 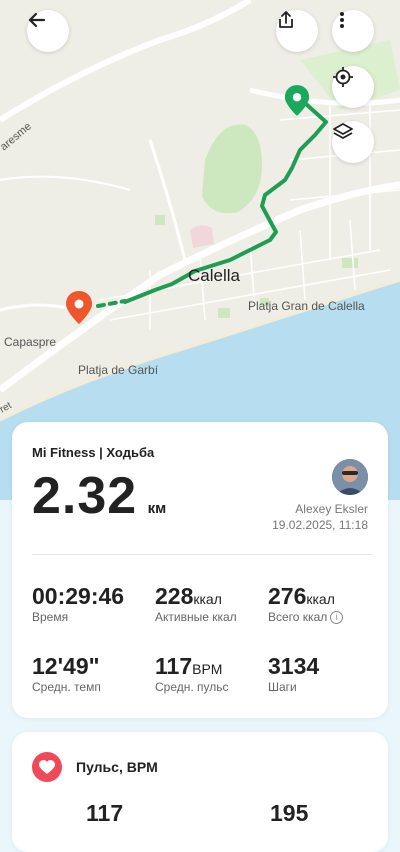 I want to click on start-pin, so click(x=79, y=308).